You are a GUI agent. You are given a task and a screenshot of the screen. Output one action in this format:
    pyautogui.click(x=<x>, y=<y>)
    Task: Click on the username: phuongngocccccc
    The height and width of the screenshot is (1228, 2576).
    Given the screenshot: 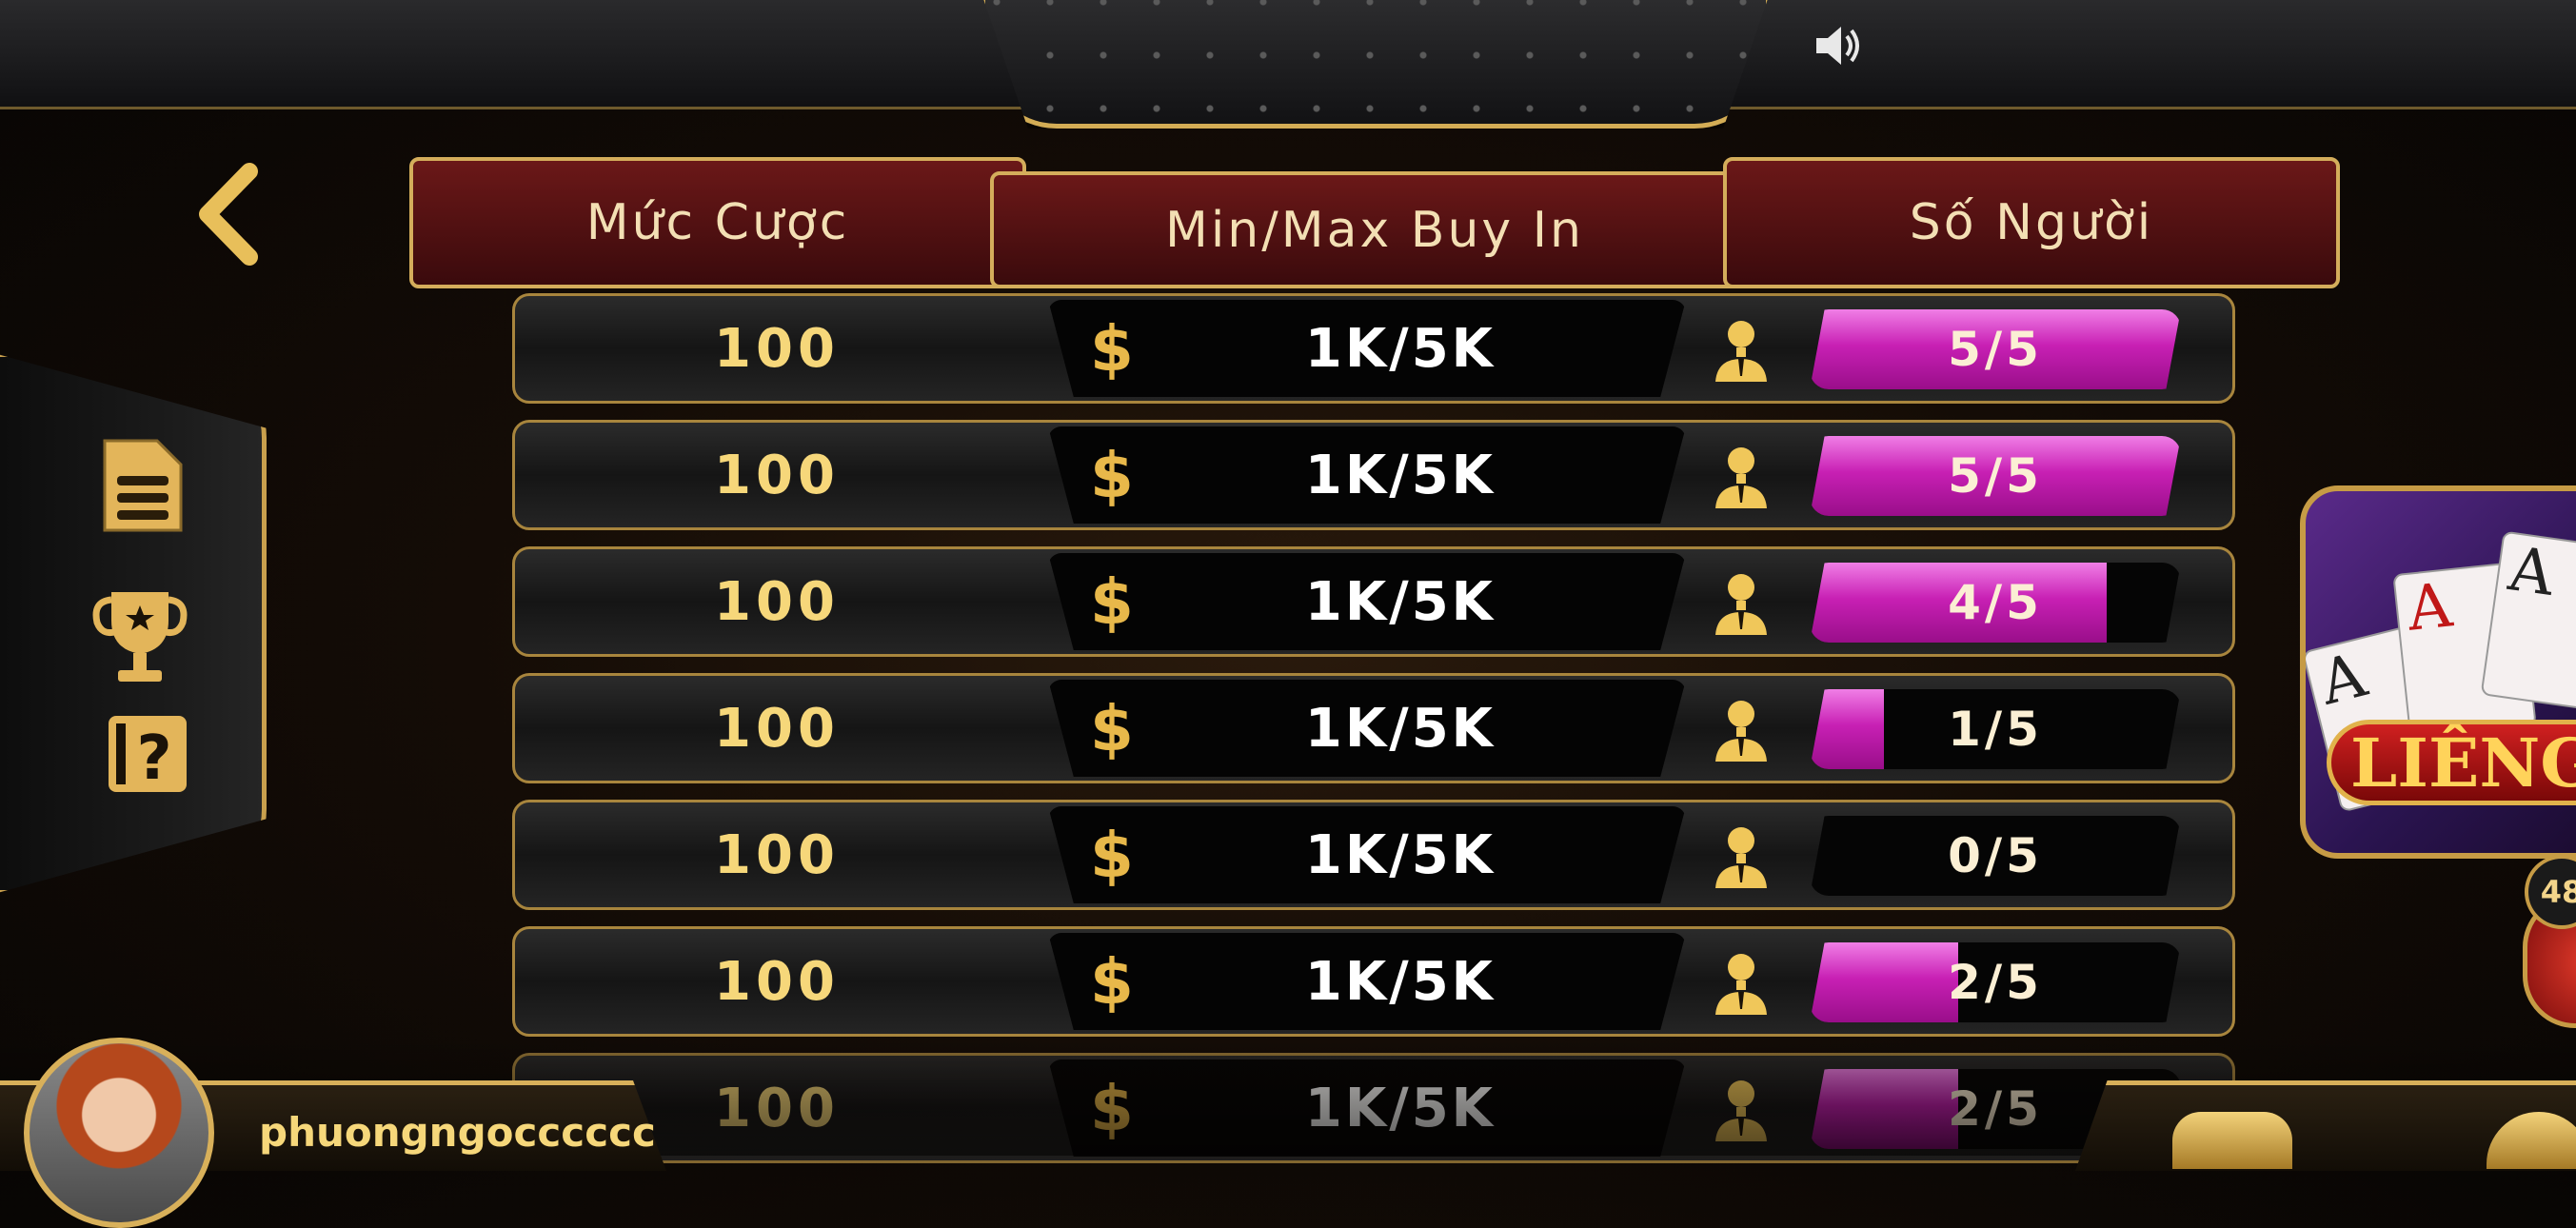 What is the action you would take?
    pyautogui.click(x=457, y=1132)
    